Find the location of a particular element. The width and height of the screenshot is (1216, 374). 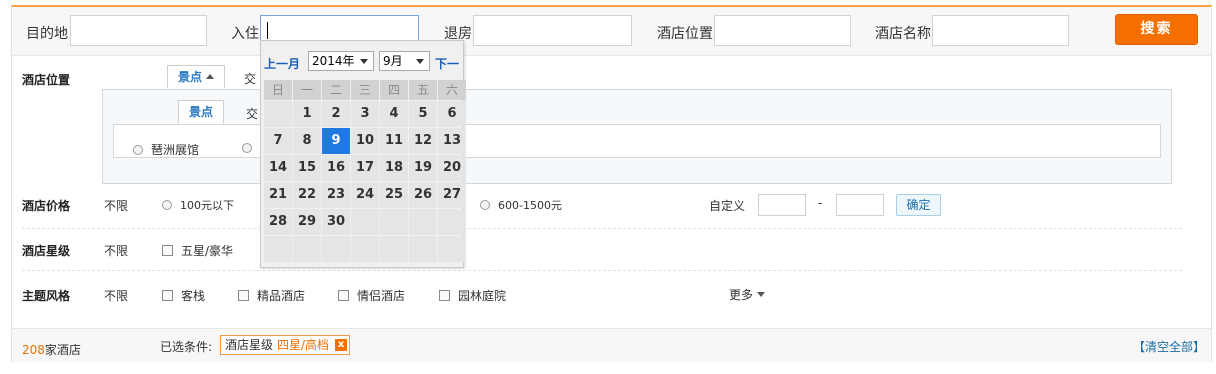

calendar-day: 12 is located at coordinates (423, 141).